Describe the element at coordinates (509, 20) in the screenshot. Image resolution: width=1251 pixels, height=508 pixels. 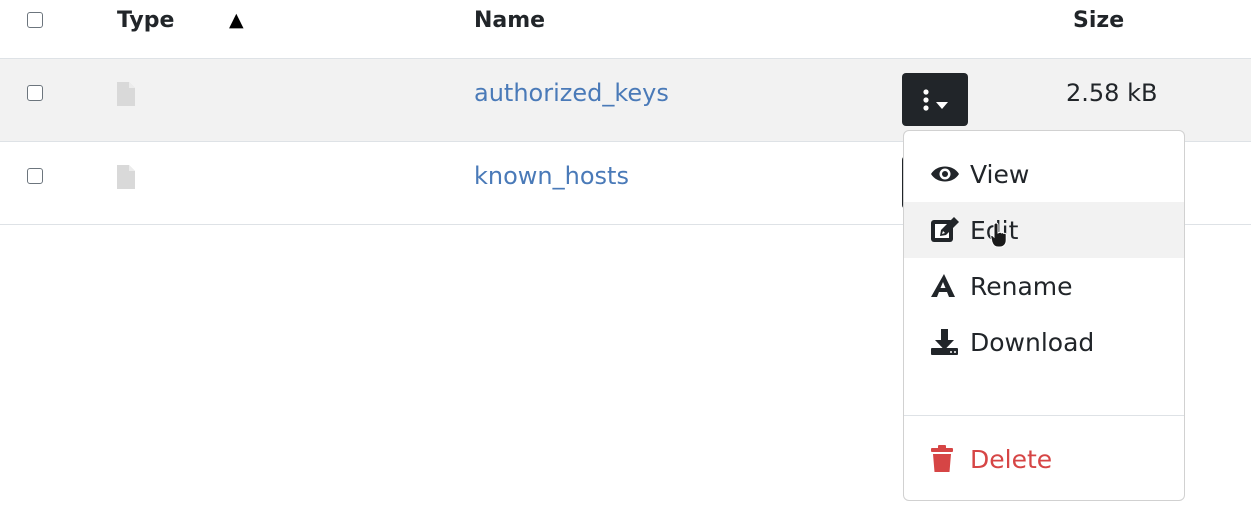
I see `name-column-header: Name` at that location.